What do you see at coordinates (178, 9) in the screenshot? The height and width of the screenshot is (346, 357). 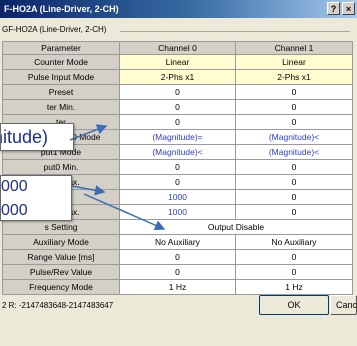 I see `title-bar: F-HO2A (Line-Driver, 2-CH) ? ×` at bounding box center [178, 9].